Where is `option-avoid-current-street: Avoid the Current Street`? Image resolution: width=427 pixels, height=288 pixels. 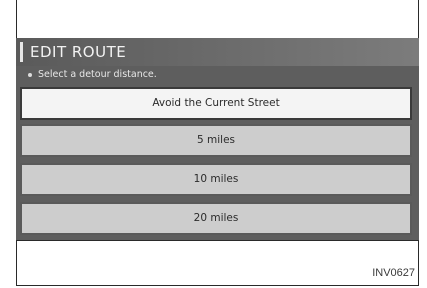 option-avoid-current-street: Avoid the Current Street is located at coordinates (216, 103).